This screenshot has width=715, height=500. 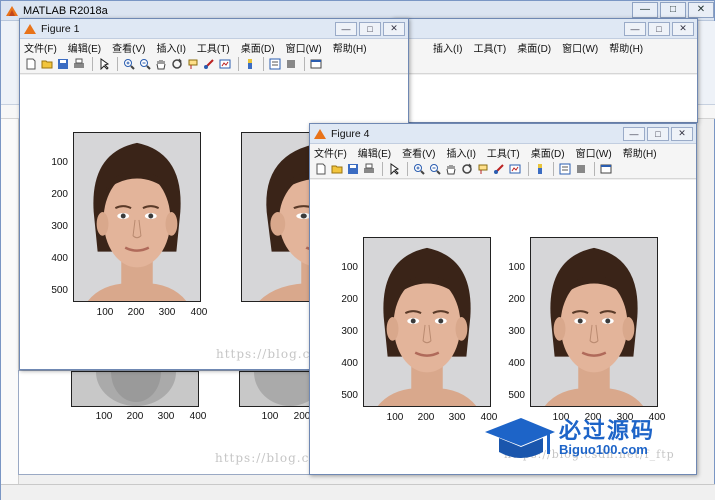 I want to click on face-image-axes-right, so click(x=594, y=322).